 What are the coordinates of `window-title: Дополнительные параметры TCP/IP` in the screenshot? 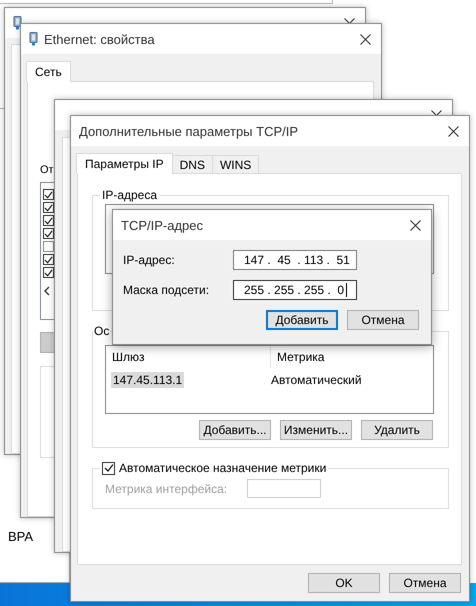 It's located at (189, 131).